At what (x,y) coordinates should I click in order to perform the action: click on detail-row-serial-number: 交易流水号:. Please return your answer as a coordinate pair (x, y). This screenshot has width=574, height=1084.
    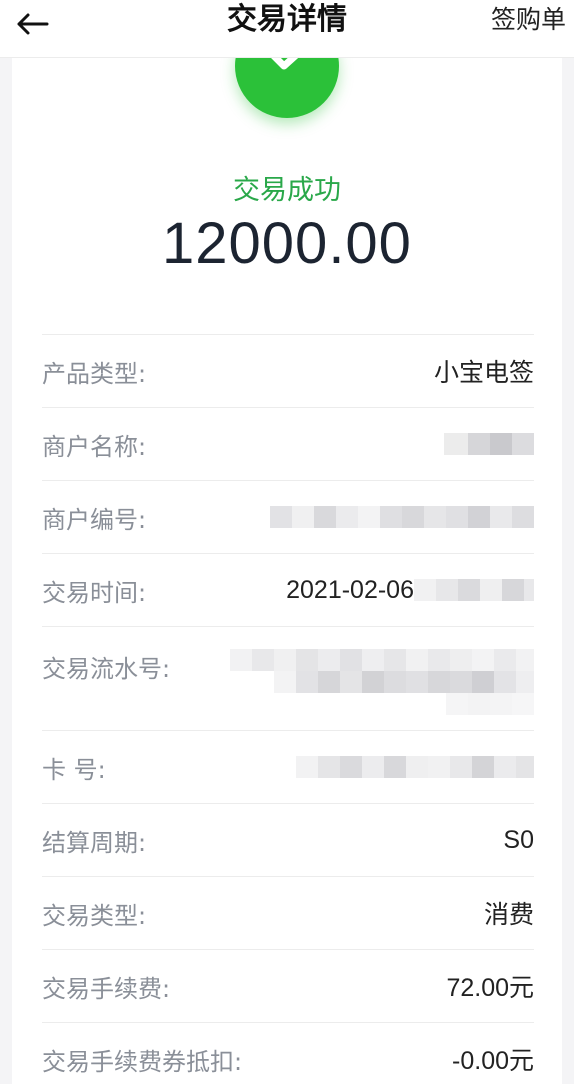
    Looking at the image, I should click on (288, 678).